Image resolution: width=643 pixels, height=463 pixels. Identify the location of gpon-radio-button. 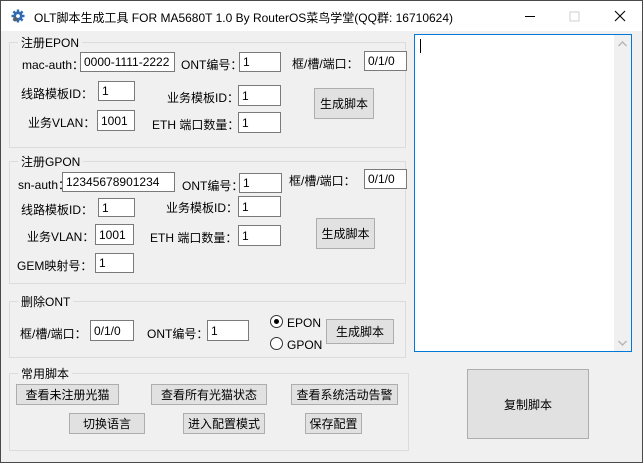
(276, 343).